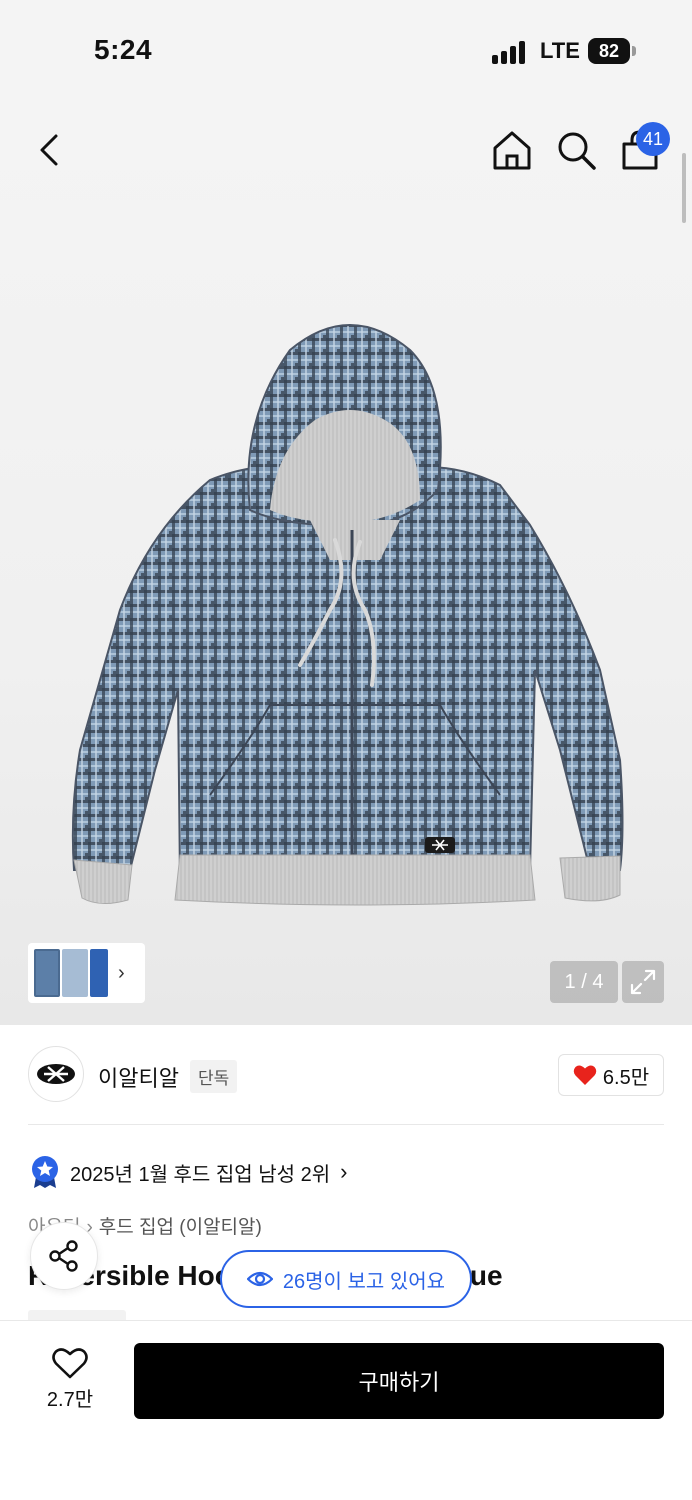 The width and height of the screenshot is (692, 1500). Describe the element at coordinates (346, 50) in the screenshot. I see `status-bar: 5:24 LTE 82` at that location.